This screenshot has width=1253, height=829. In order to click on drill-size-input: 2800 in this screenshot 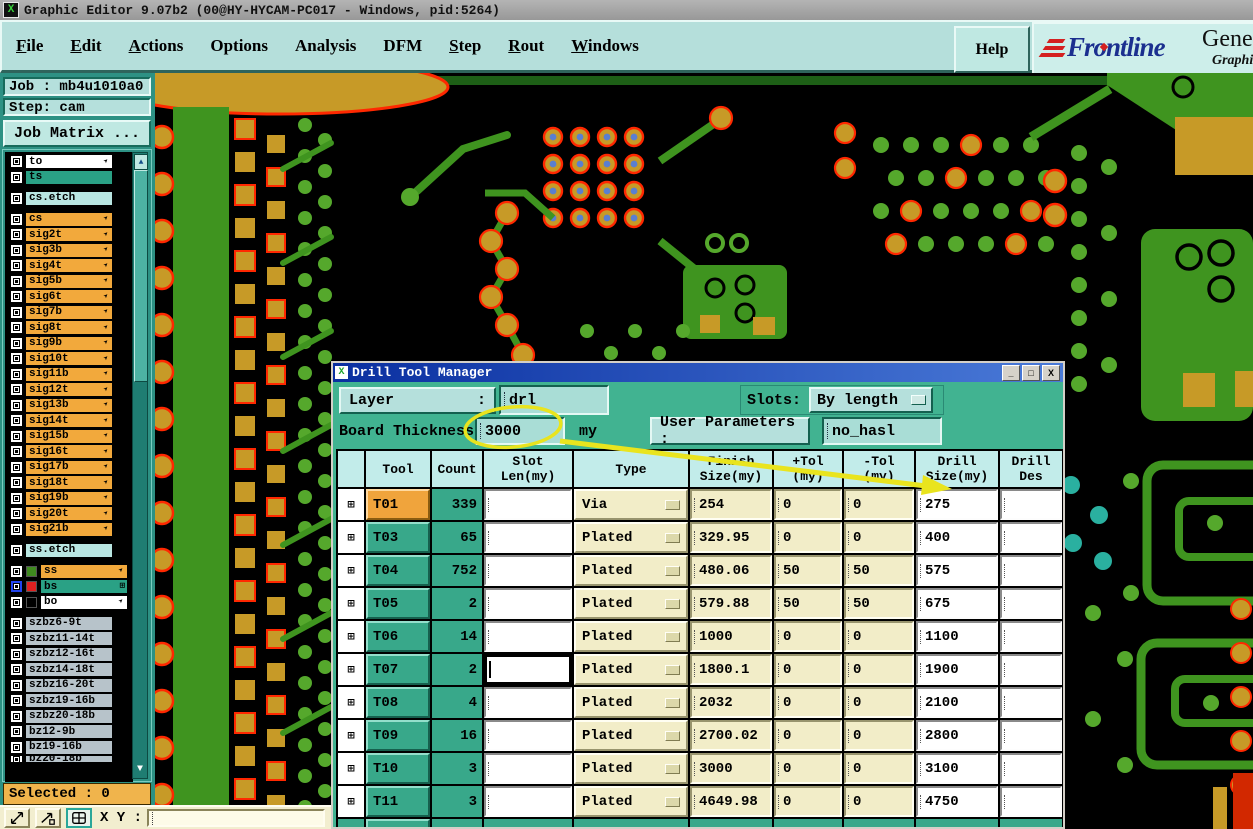, I will do `click(957, 735)`.